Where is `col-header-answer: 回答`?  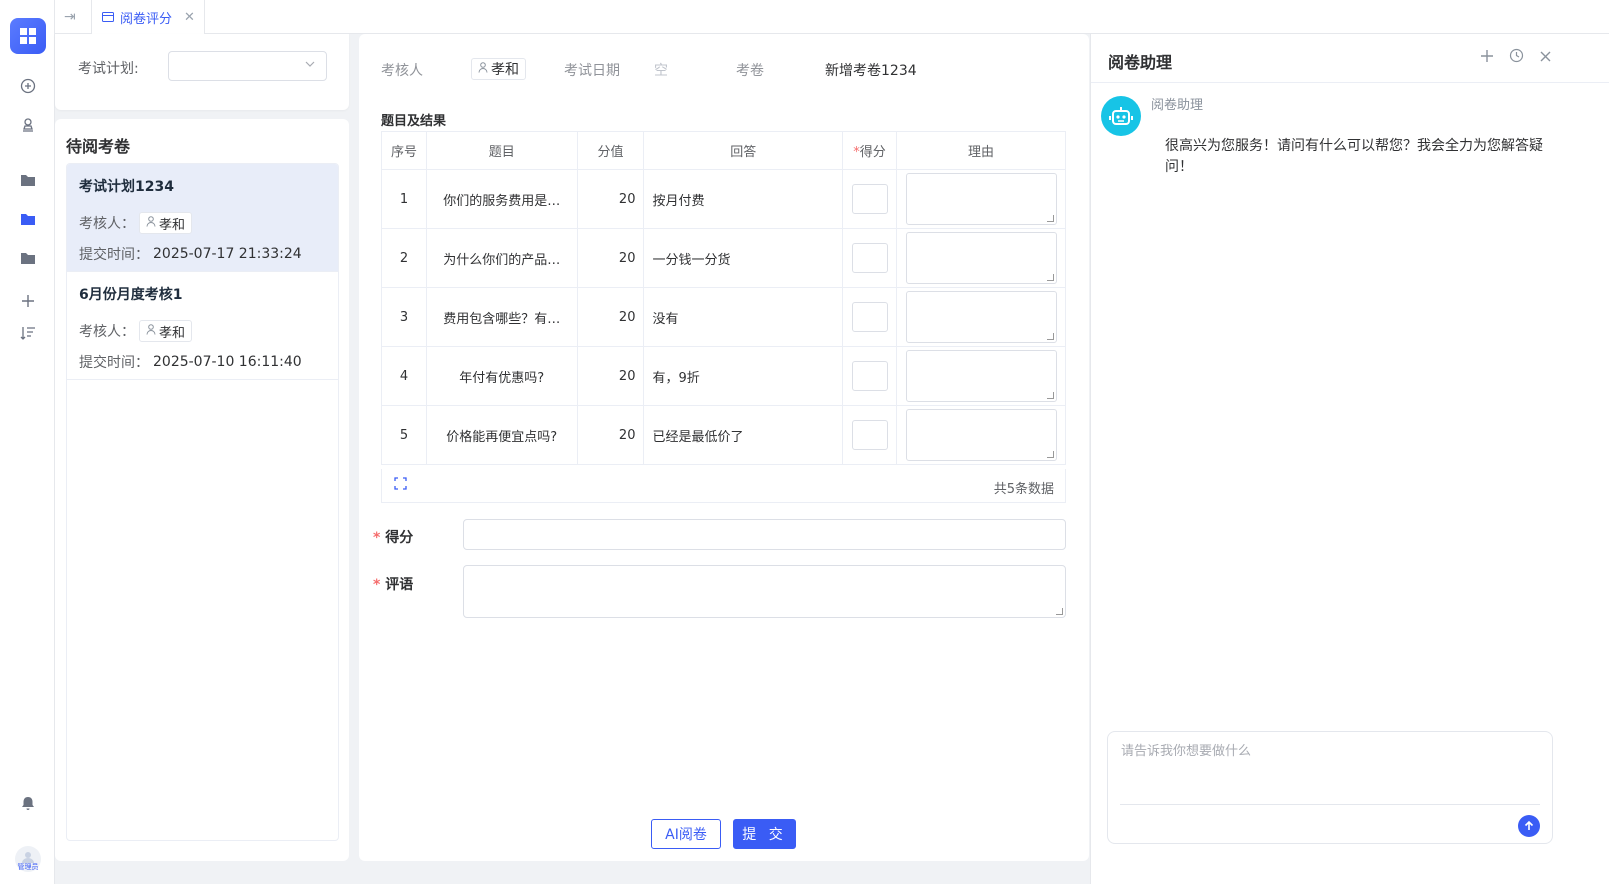 col-header-answer: 回答 is located at coordinates (743, 150).